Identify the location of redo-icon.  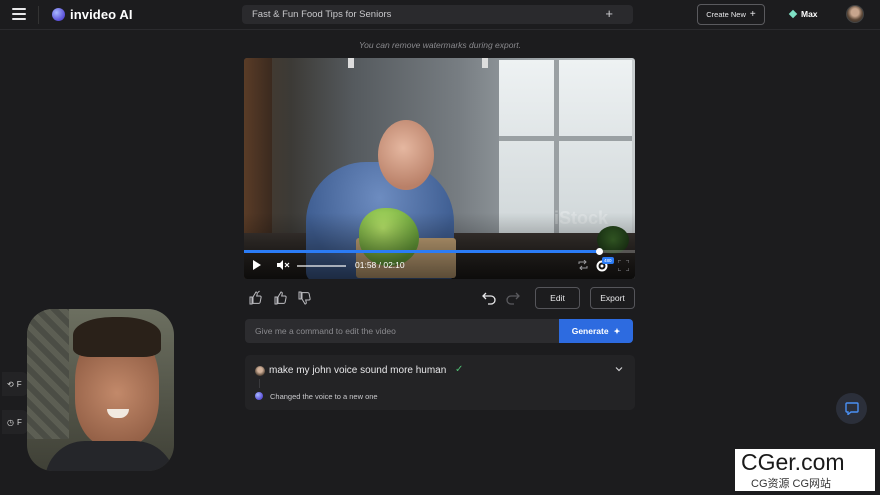
(513, 298).